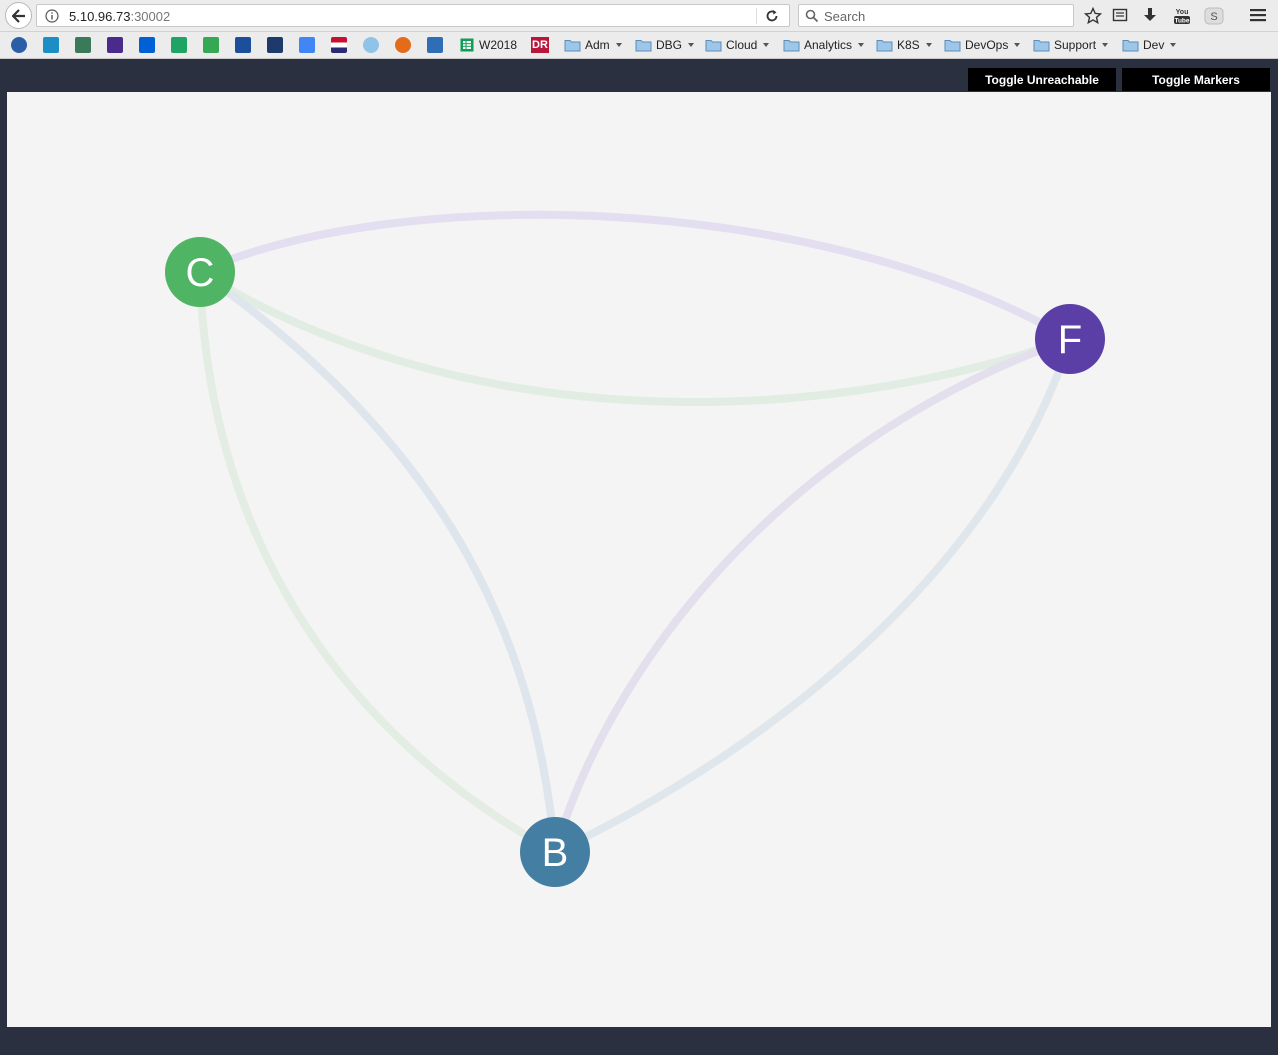 This screenshot has width=1278, height=1055. Describe the element at coordinates (1093, 16) in the screenshot. I see `bookmark-star-icon` at that location.